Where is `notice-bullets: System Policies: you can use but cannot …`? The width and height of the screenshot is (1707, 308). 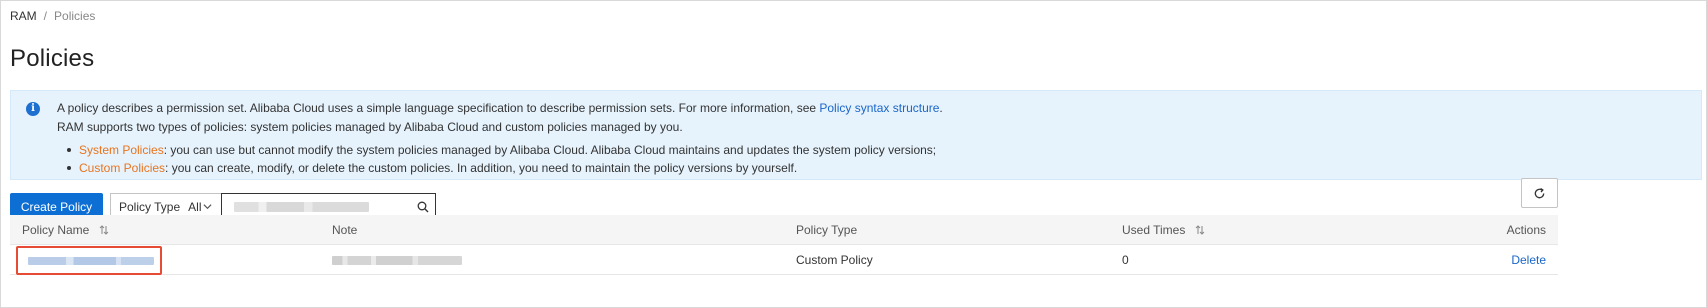 notice-bullets: System Policies: you can use but cannot … is located at coordinates (501, 159).